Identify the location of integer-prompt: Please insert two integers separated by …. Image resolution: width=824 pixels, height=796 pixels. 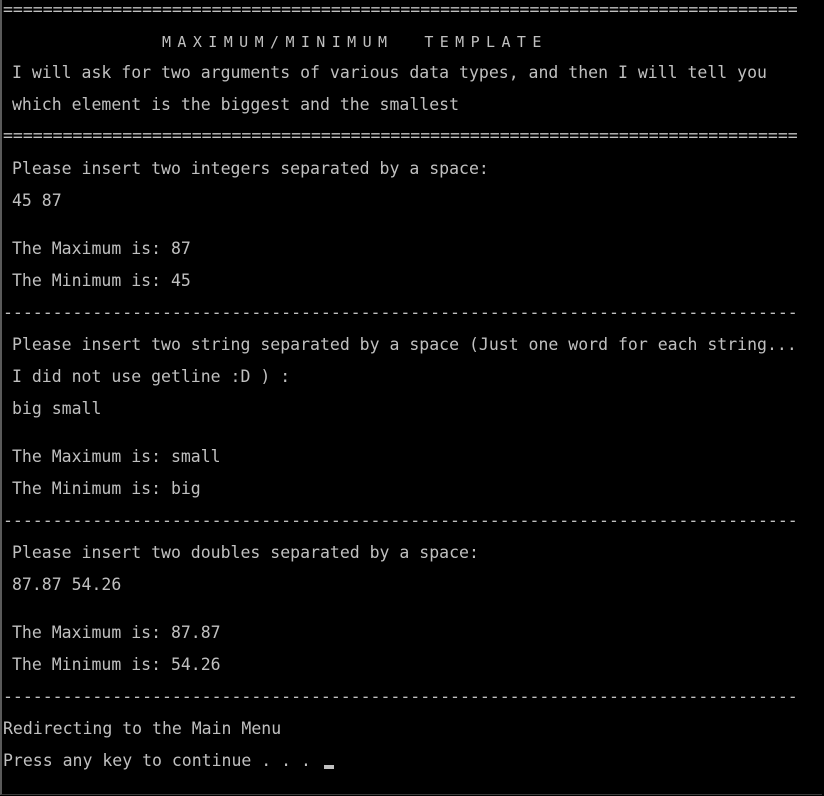
(250, 168).